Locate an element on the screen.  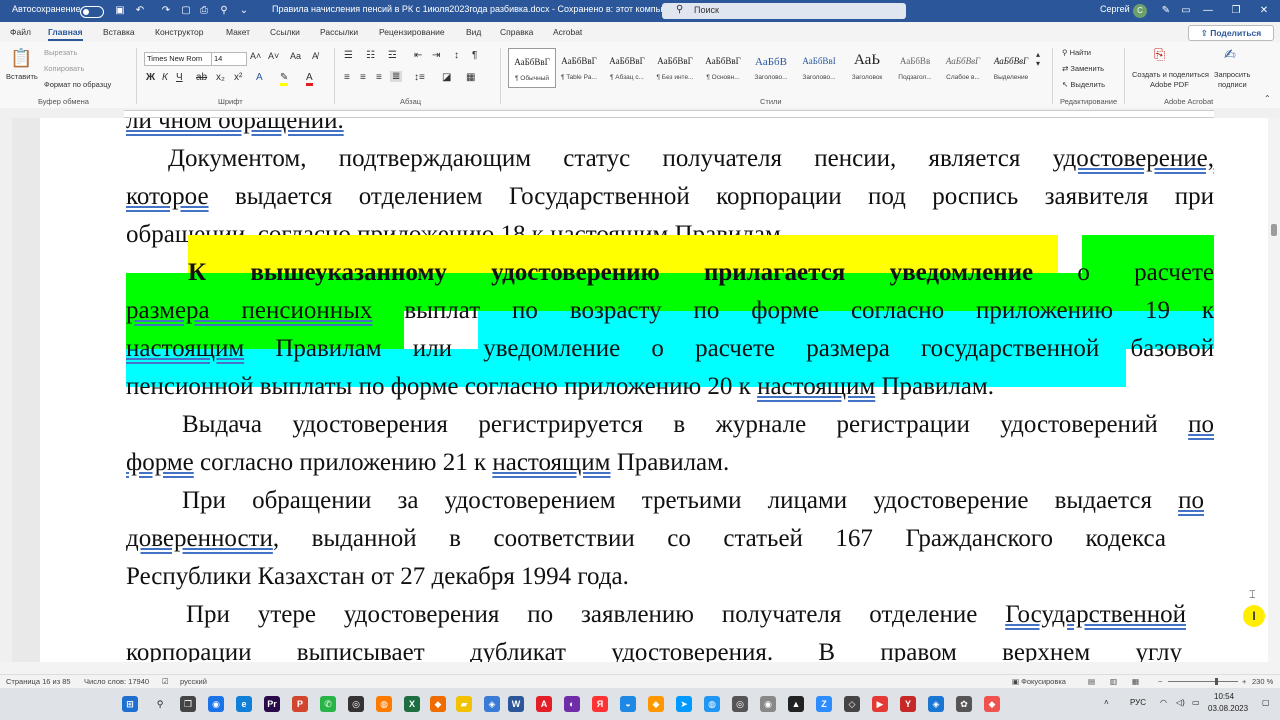
chrome-icon: ◉ is located at coordinates (216, 704).